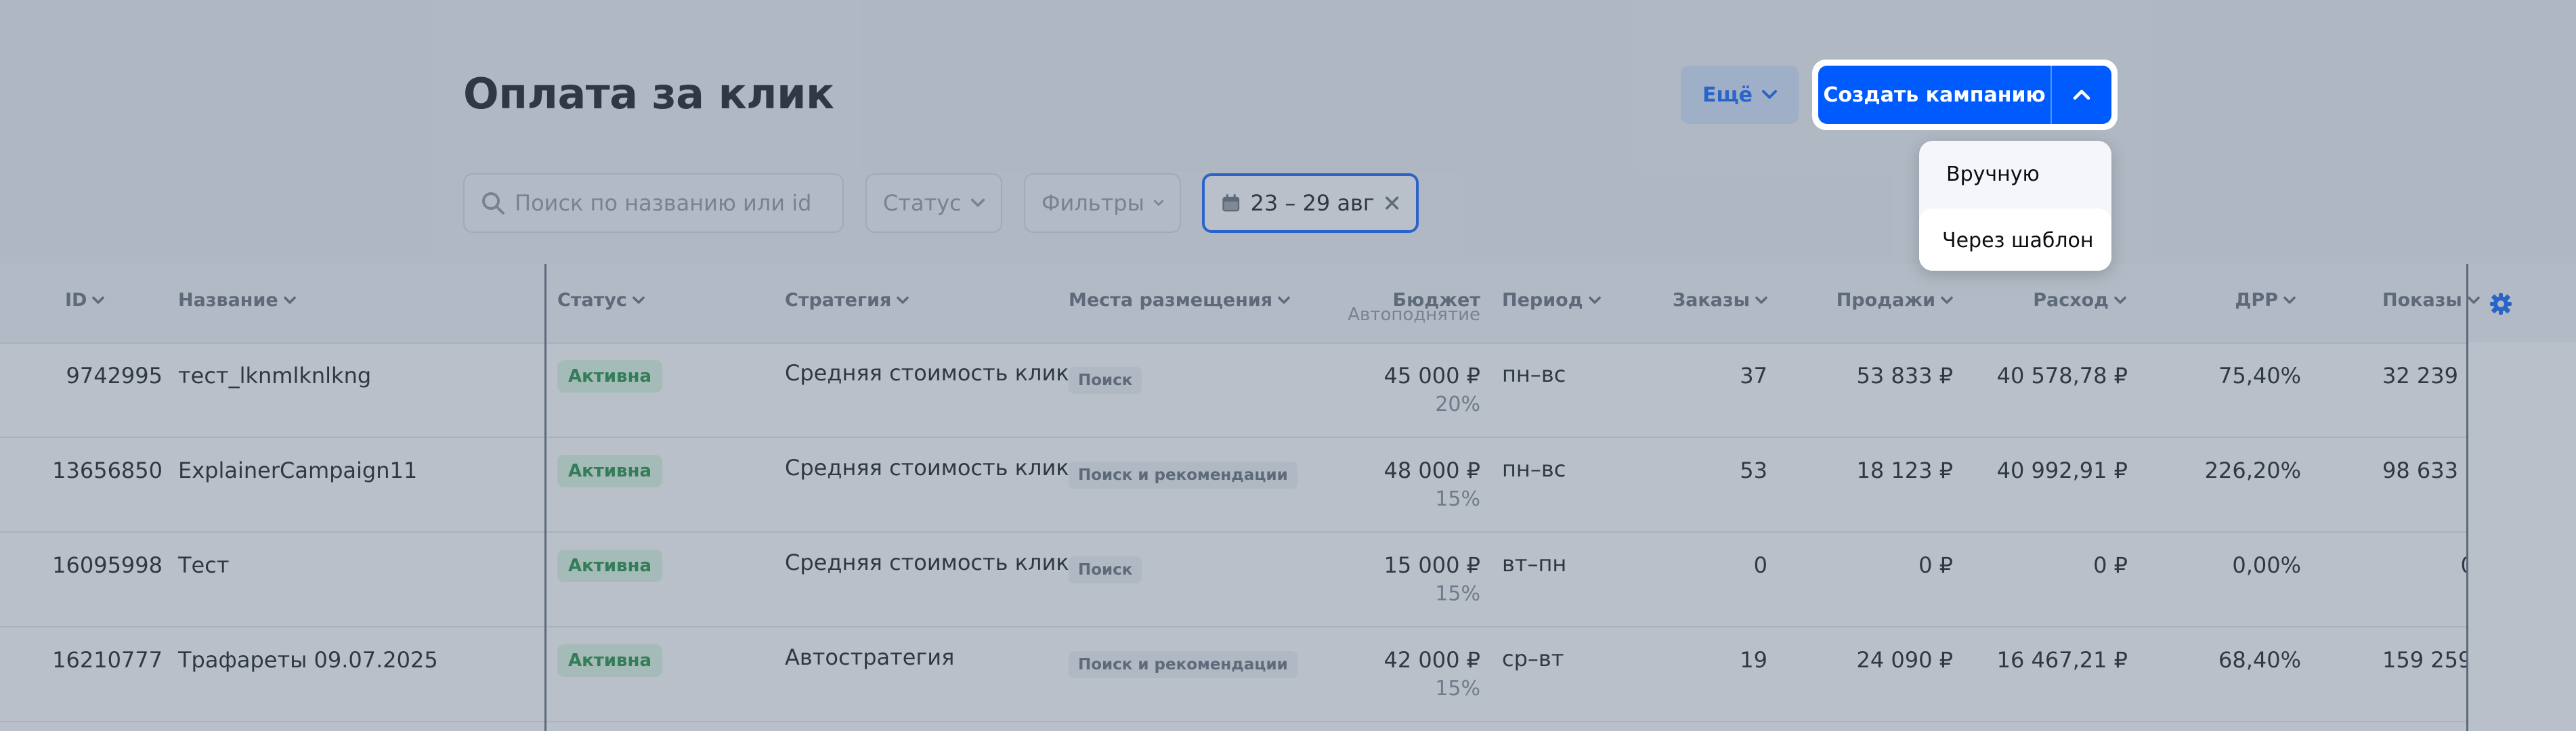  I want to click on column-label: Статус, so click(592, 300).